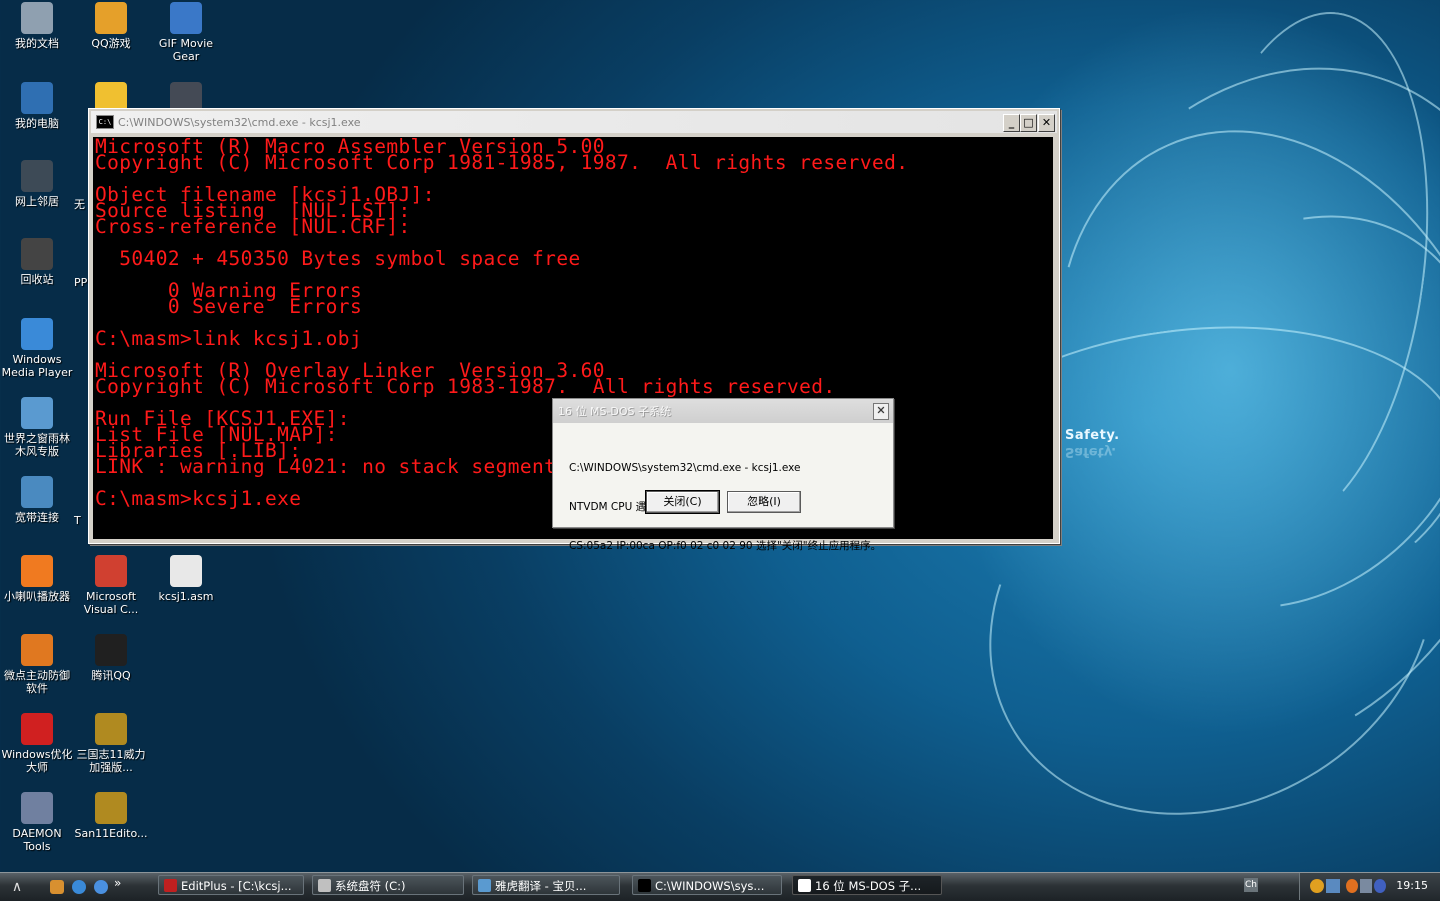 The height and width of the screenshot is (901, 1440). Describe the element at coordinates (37, 729) in the screenshot. I see `optimizer-icon` at that location.